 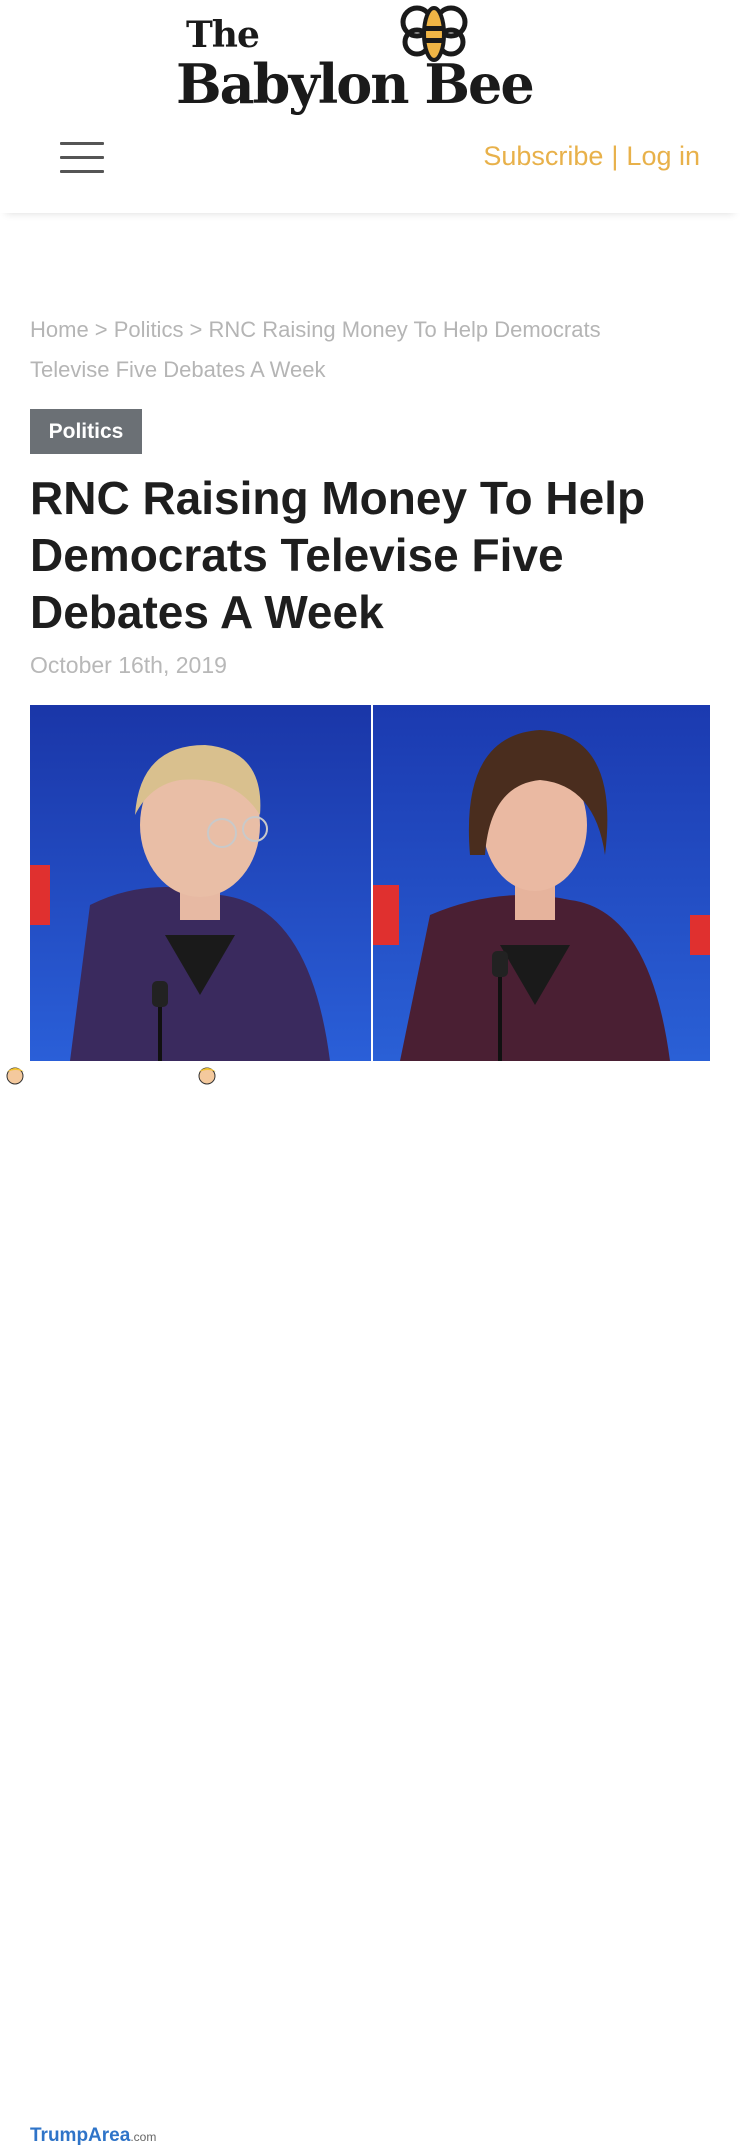 I want to click on site-header: Subscribe | Log in, so click(x=370, y=169).